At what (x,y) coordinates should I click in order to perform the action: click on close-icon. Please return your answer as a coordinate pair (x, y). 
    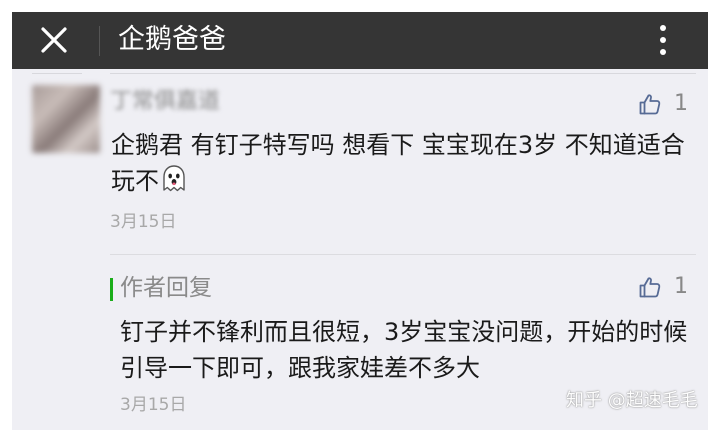
    Looking at the image, I should click on (54, 40).